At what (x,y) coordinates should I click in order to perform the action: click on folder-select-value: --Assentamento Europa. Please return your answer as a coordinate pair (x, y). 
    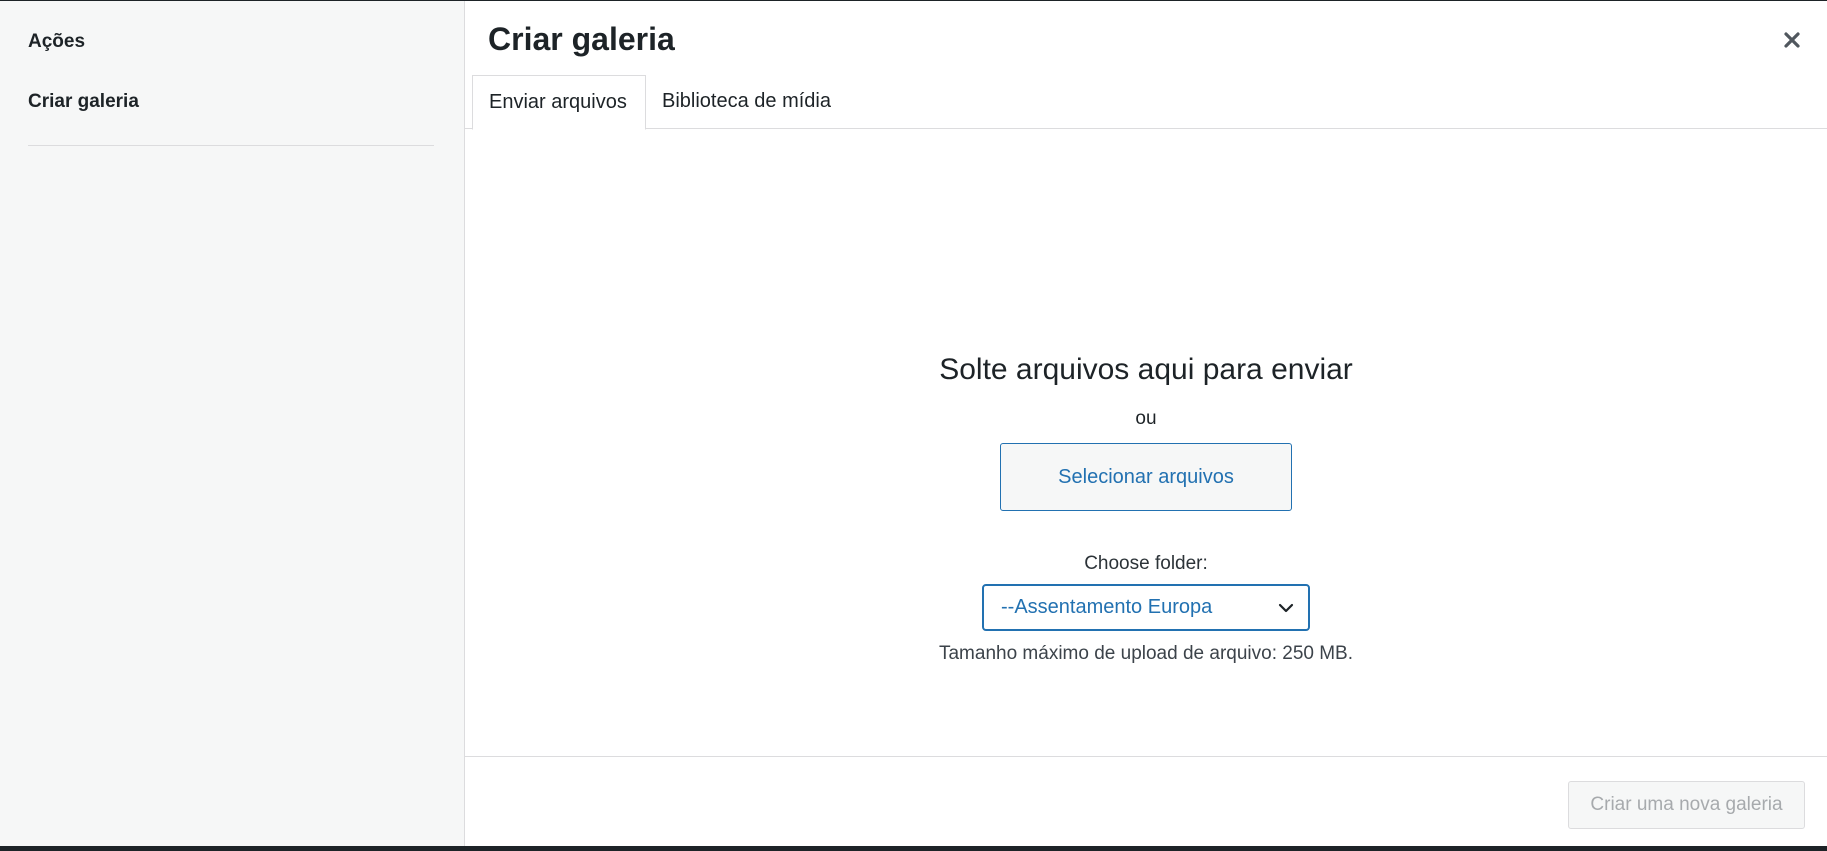
    Looking at the image, I should click on (1107, 607).